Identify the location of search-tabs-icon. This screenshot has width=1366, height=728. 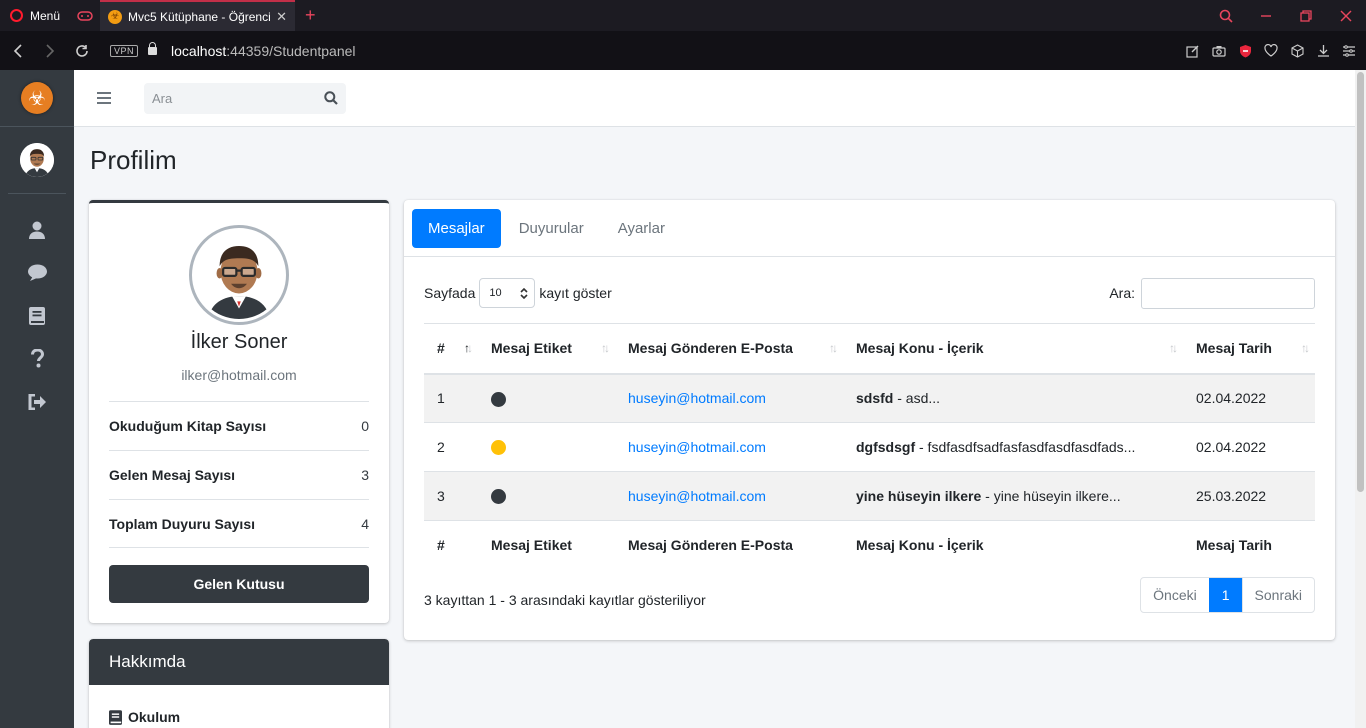
(1226, 16).